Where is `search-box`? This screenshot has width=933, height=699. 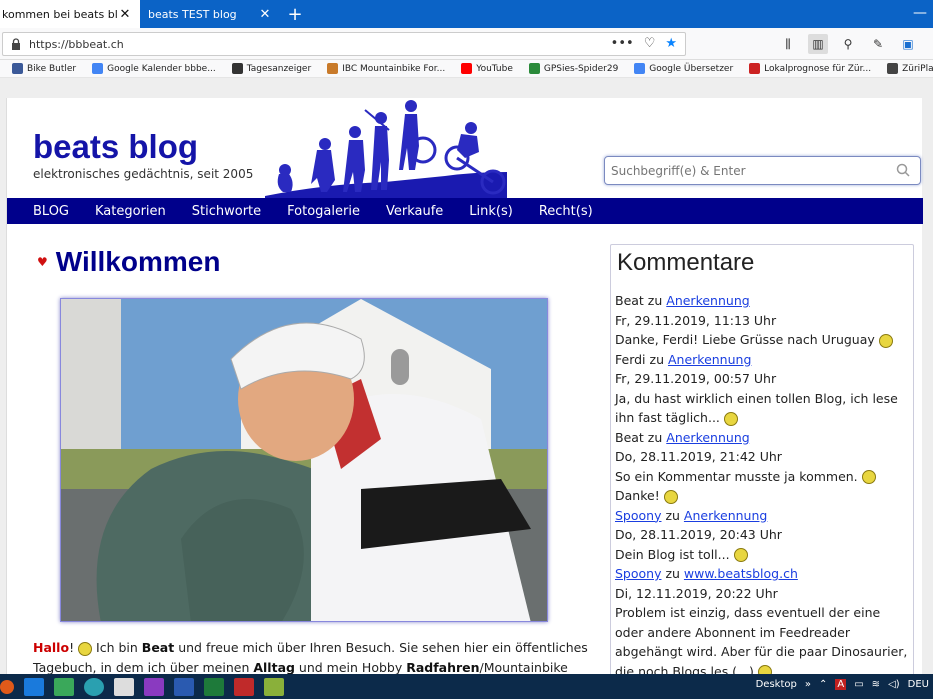 search-box is located at coordinates (762, 170).